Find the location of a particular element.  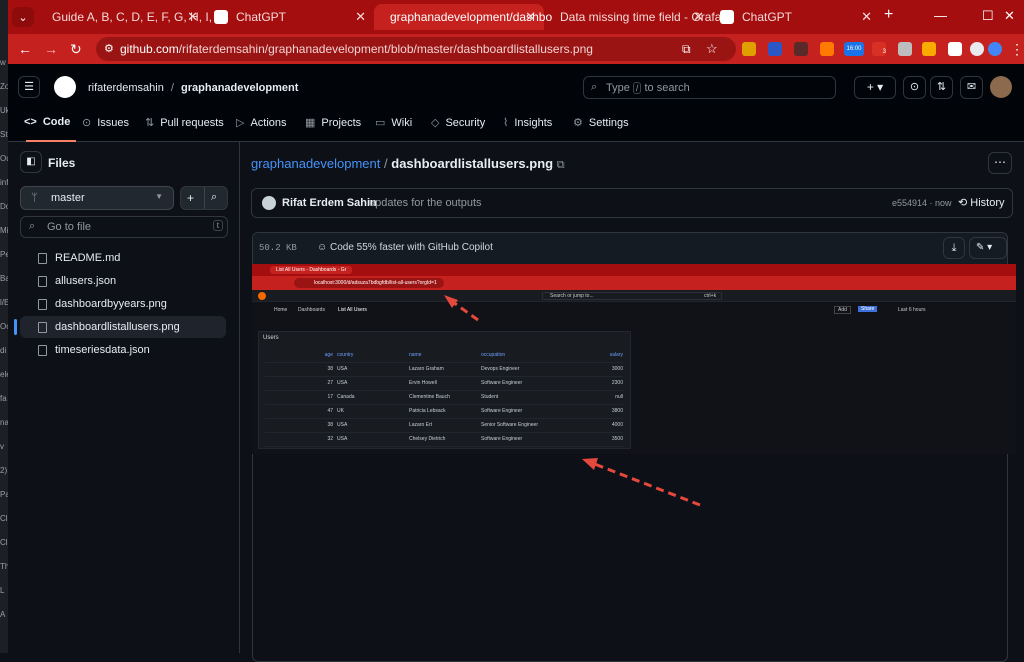

arrowhead-icon is located at coordinates (590, 464).